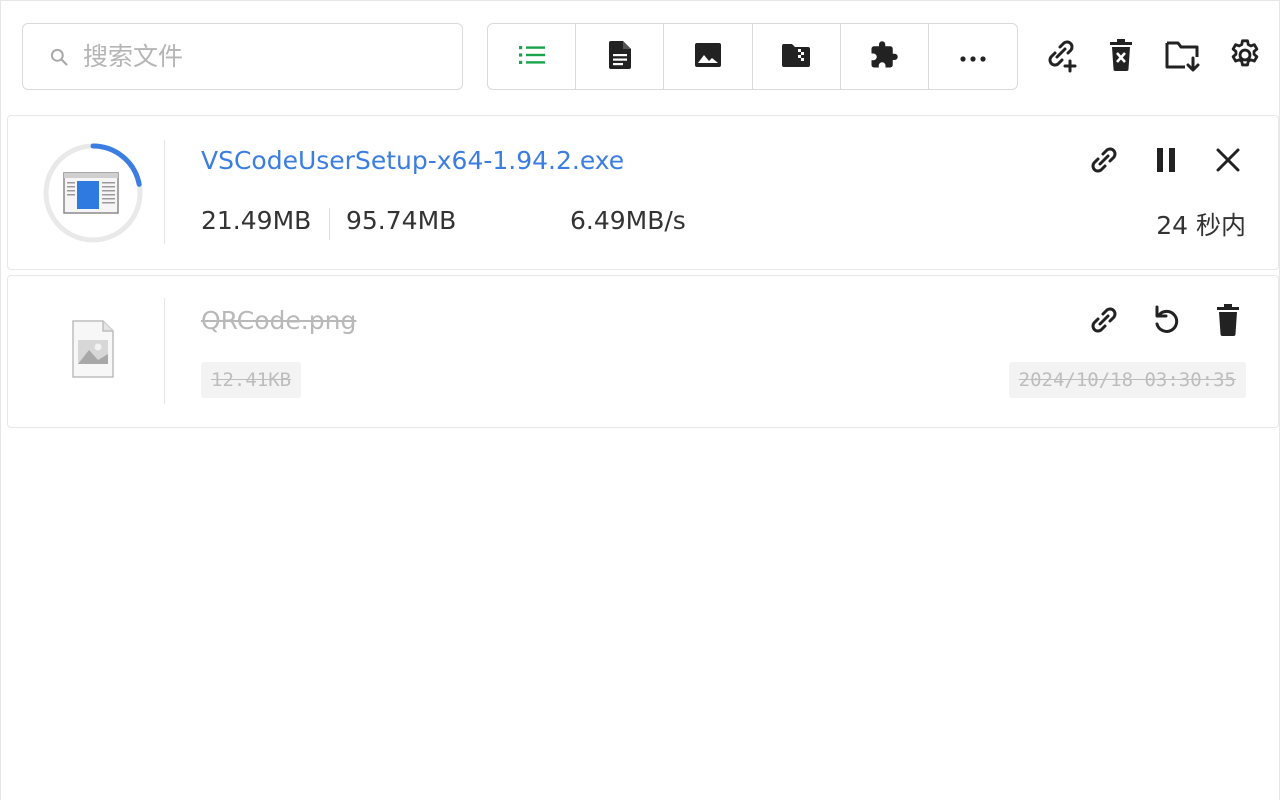 The image size is (1280, 800). What do you see at coordinates (628, 220) in the screenshot?
I see `download-speed: 6.49MB/s` at bounding box center [628, 220].